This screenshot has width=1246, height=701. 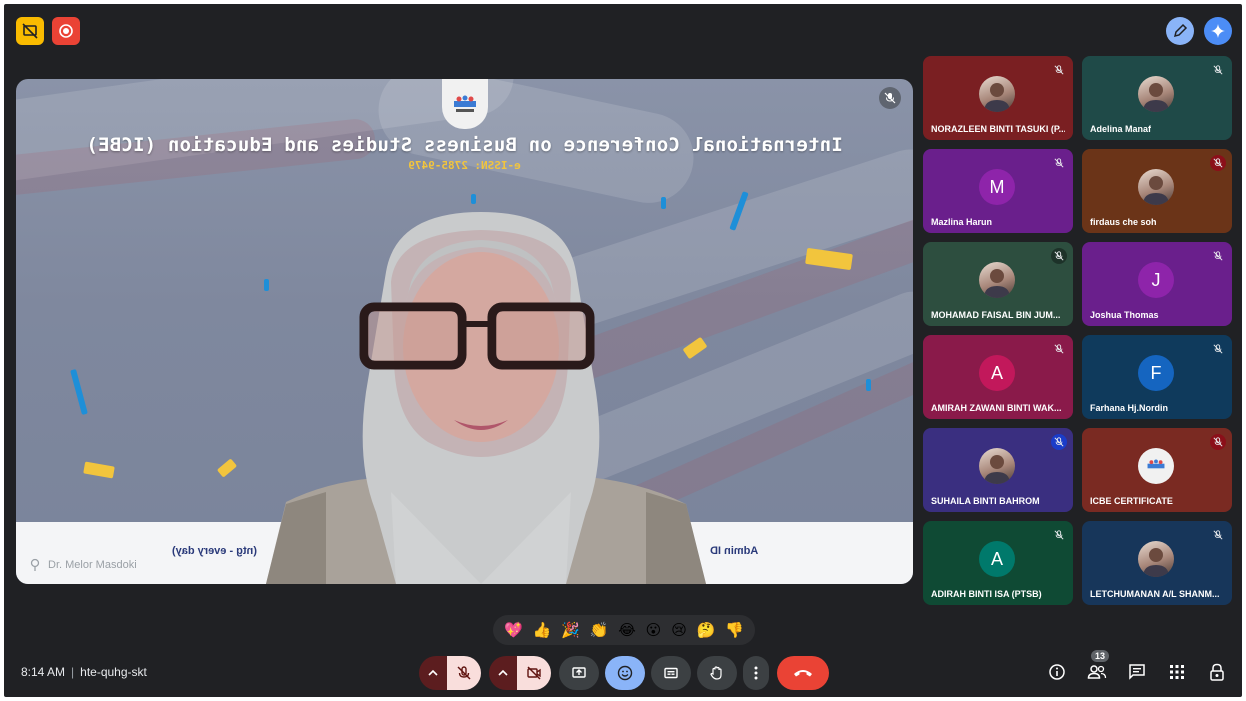 I want to click on present-button, so click(x=579, y=673).